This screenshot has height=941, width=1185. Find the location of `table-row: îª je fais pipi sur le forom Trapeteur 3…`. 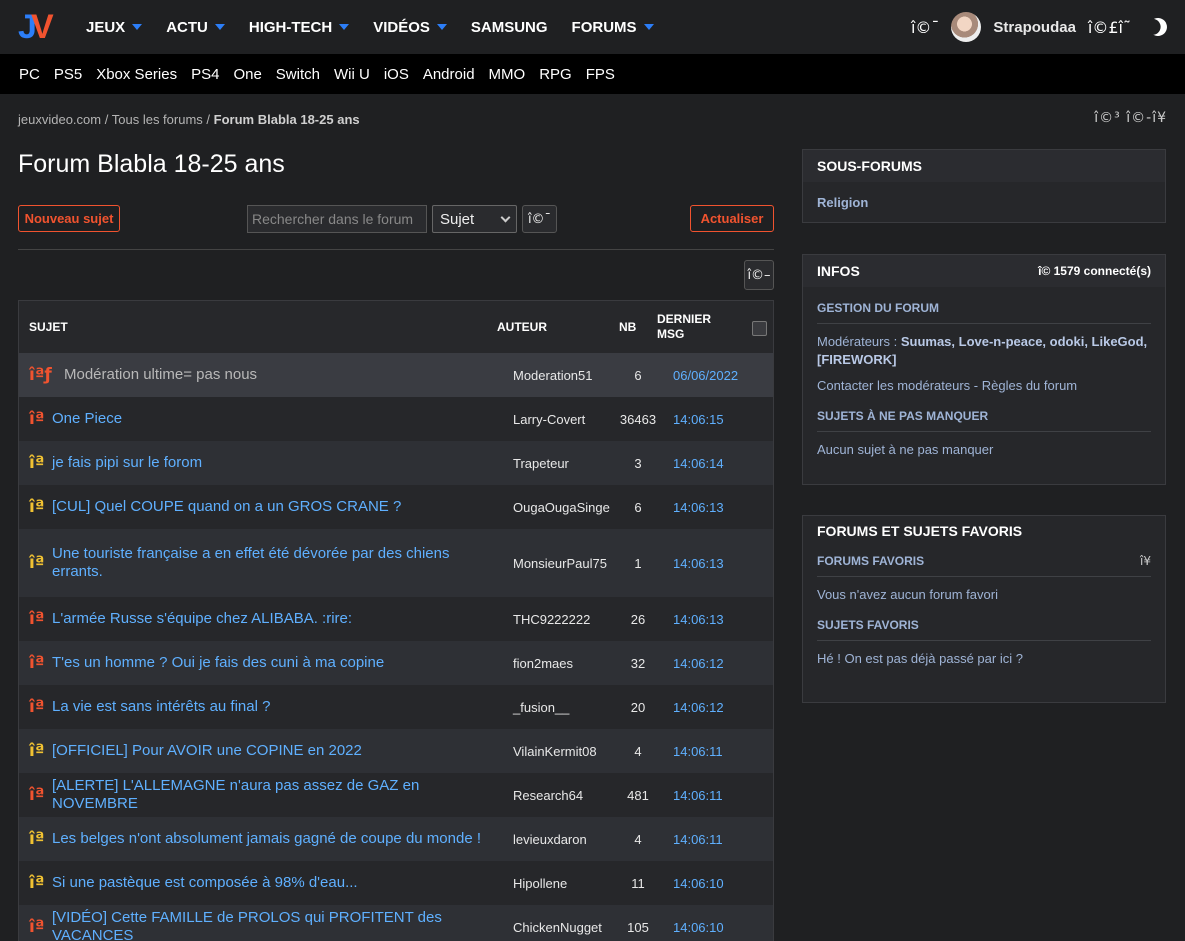

table-row: îª je fais pipi sur le forom Trapeteur 3… is located at coordinates (396, 463).